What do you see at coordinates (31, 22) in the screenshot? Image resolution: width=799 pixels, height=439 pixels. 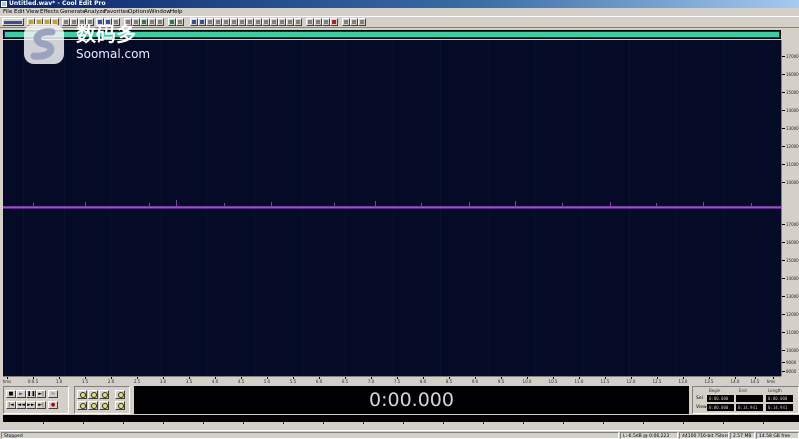 I see `new-file-button` at bounding box center [31, 22].